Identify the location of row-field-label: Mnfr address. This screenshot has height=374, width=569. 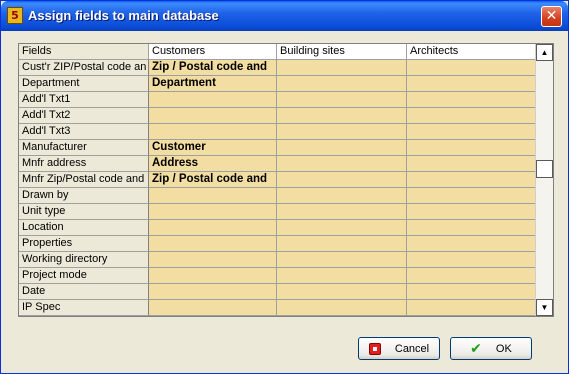
(84, 164).